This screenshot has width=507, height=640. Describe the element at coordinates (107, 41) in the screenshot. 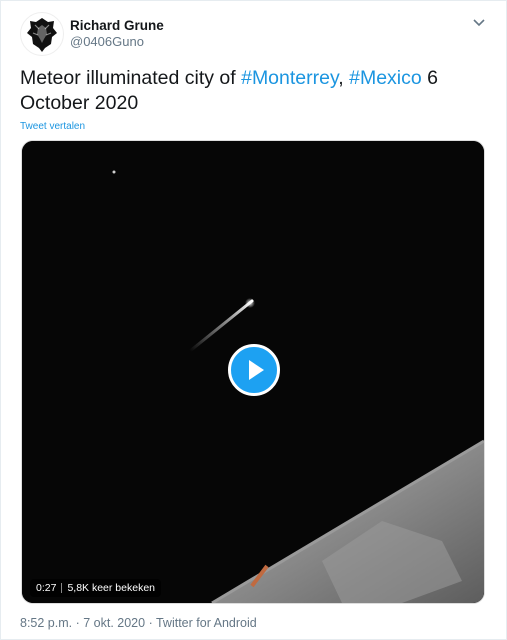

I see `author-handle: @0406Guno` at that location.